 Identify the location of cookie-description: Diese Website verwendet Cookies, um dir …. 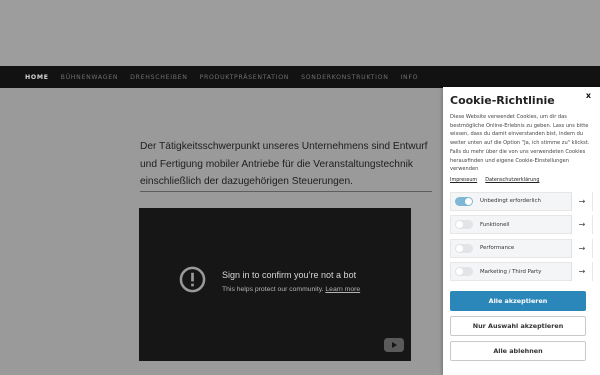
(520, 143).